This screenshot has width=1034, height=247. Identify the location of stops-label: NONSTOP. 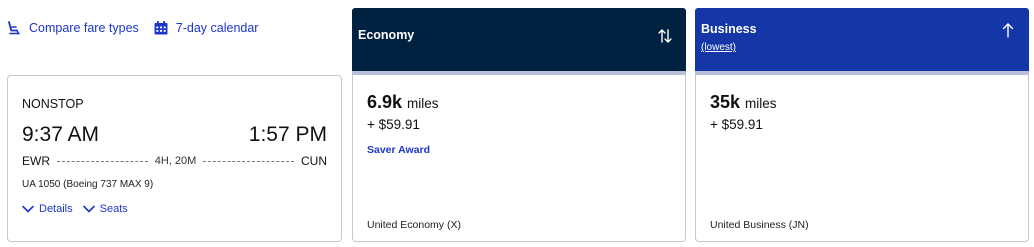
(53, 104).